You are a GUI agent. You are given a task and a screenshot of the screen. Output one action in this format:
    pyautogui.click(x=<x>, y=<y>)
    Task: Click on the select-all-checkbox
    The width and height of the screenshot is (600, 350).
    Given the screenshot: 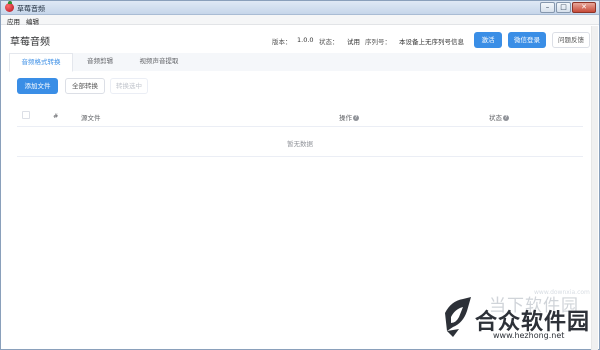 What is the action you would take?
    pyautogui.click(x=26, y=115)
    